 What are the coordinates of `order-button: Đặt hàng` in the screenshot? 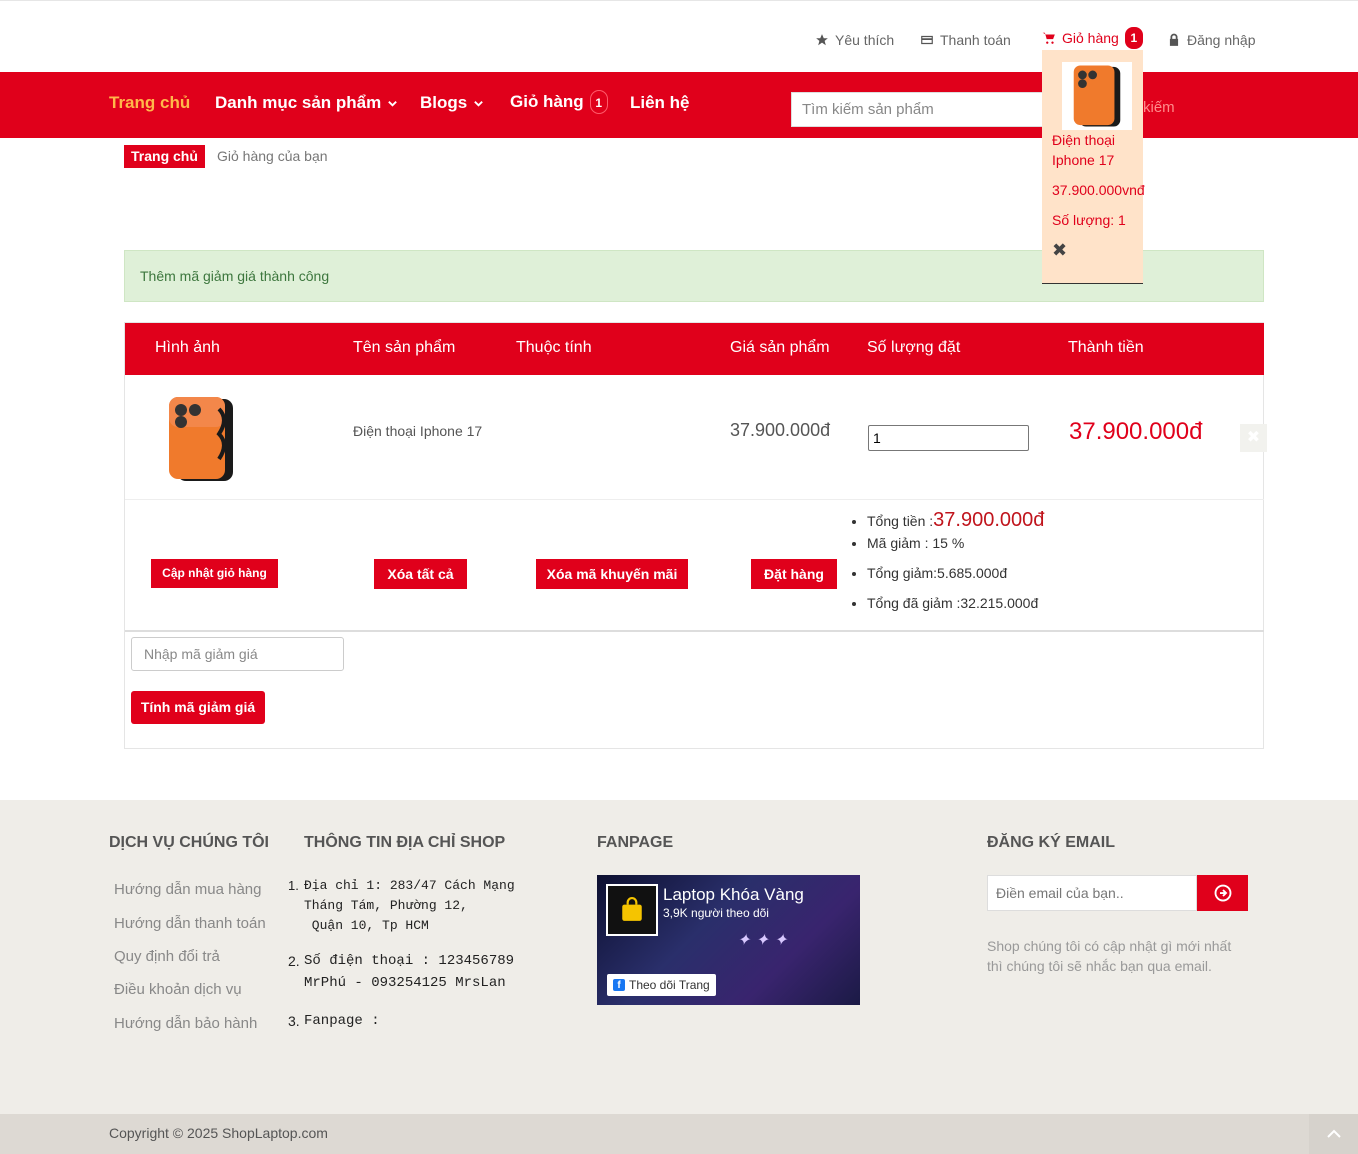 It's located at (794, 574).